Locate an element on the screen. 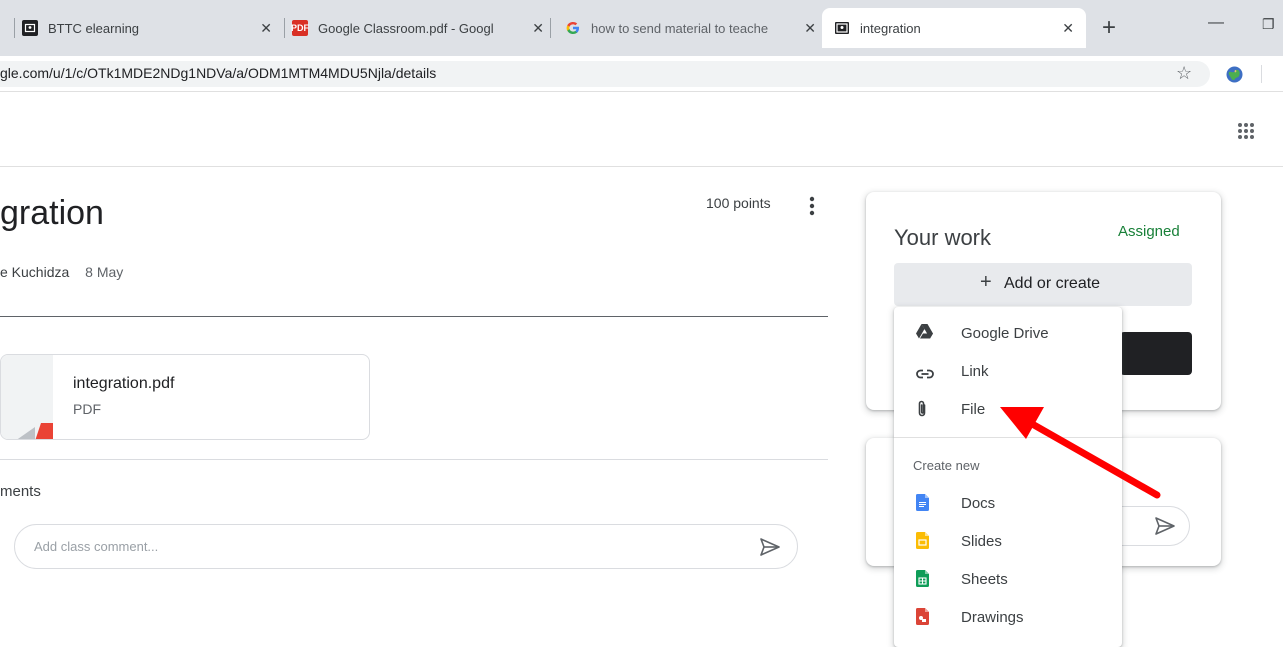 Image resolution: width=1283 pixels, height=647 pixels. menu-item-slides: Slides is located at coordinates (1008, 541).